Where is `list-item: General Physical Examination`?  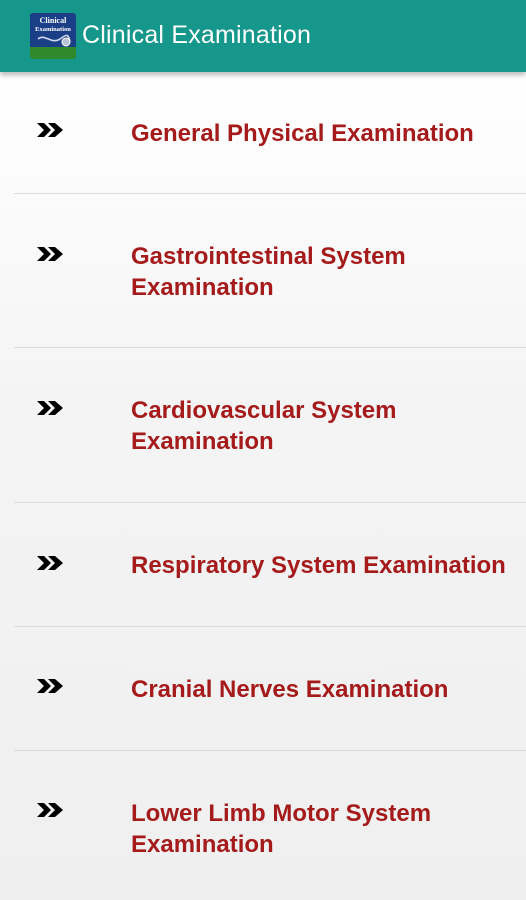
list-item: General Physical Examination is located at coordinates (263, 133).